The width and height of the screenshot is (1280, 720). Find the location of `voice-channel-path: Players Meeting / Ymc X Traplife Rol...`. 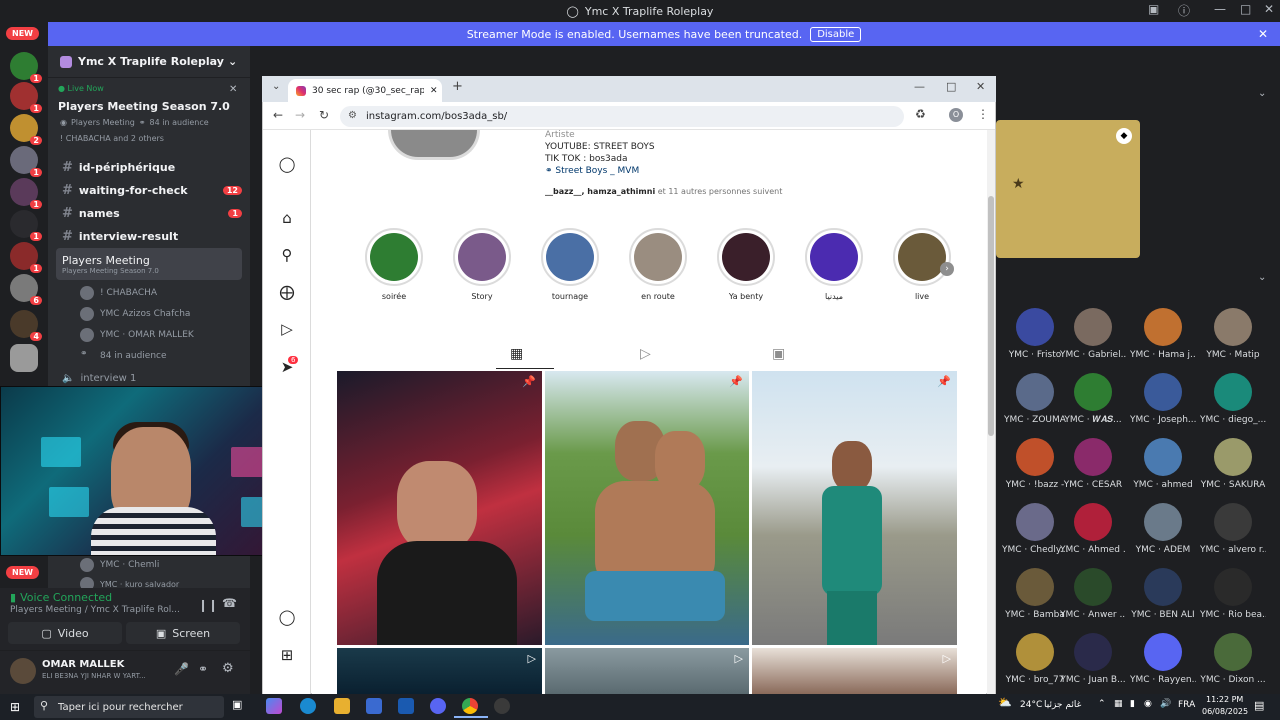

voice-channel-path: Players Meeting / Ymc X Traplife Rol... is located at coordinates (95, 610).